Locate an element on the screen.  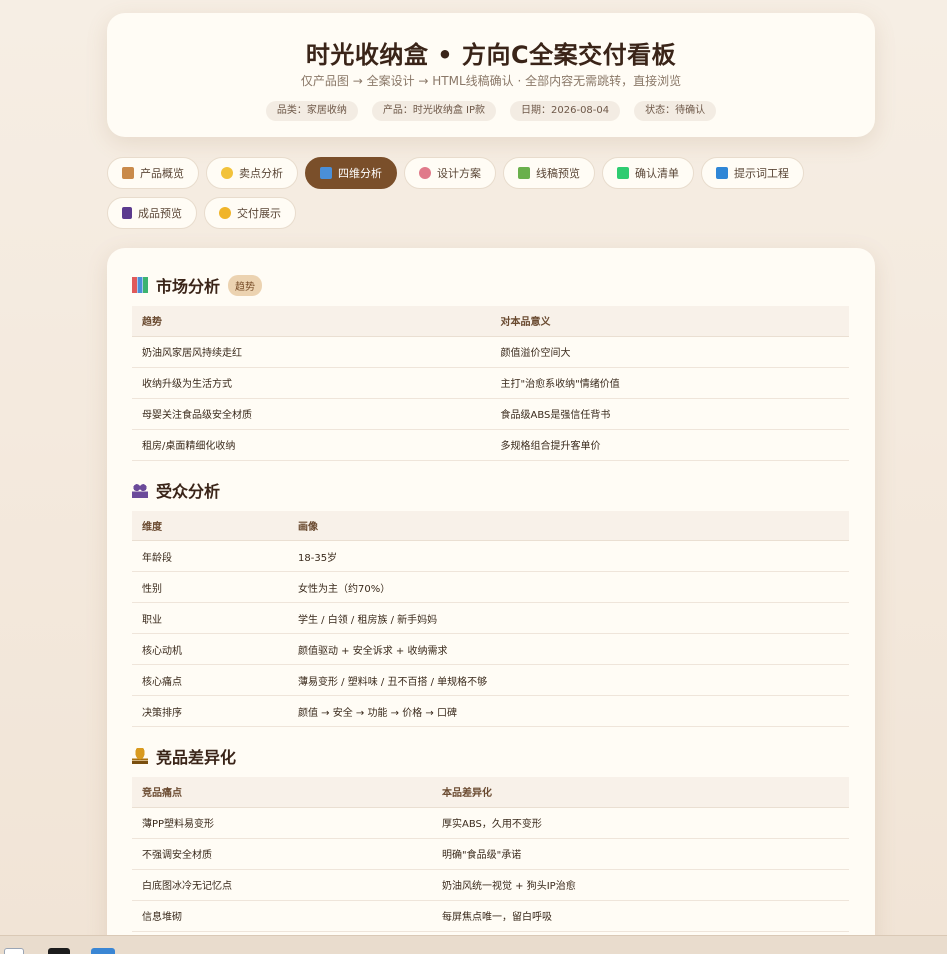
table-cell: 女性为主（约70%） is located at coordinates (568, 587).